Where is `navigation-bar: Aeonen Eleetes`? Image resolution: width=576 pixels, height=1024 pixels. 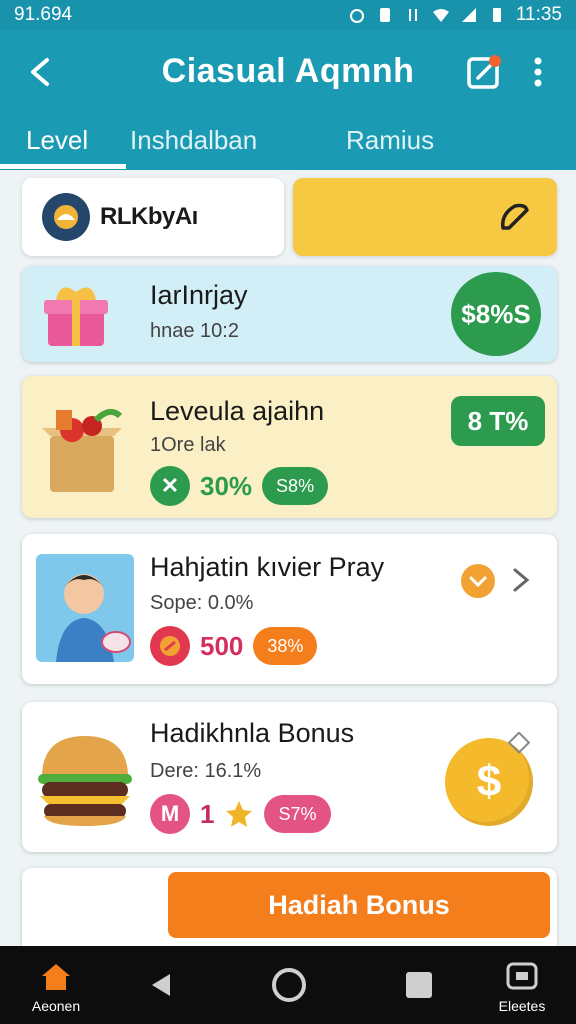
navigation-bar: Aeonen Eleetes is located at coordinates (288, 985).